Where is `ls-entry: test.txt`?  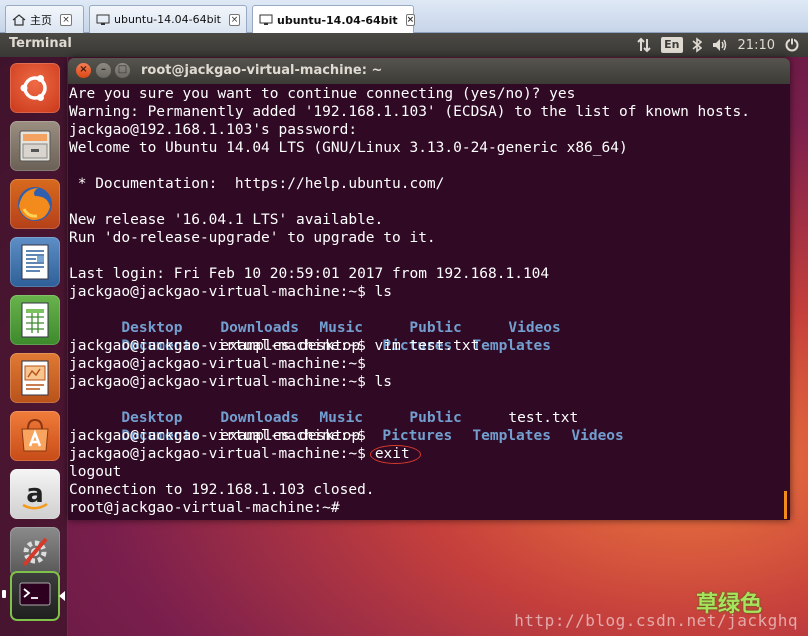 ls-entry: test.txt is located at coordinates (543, 418).